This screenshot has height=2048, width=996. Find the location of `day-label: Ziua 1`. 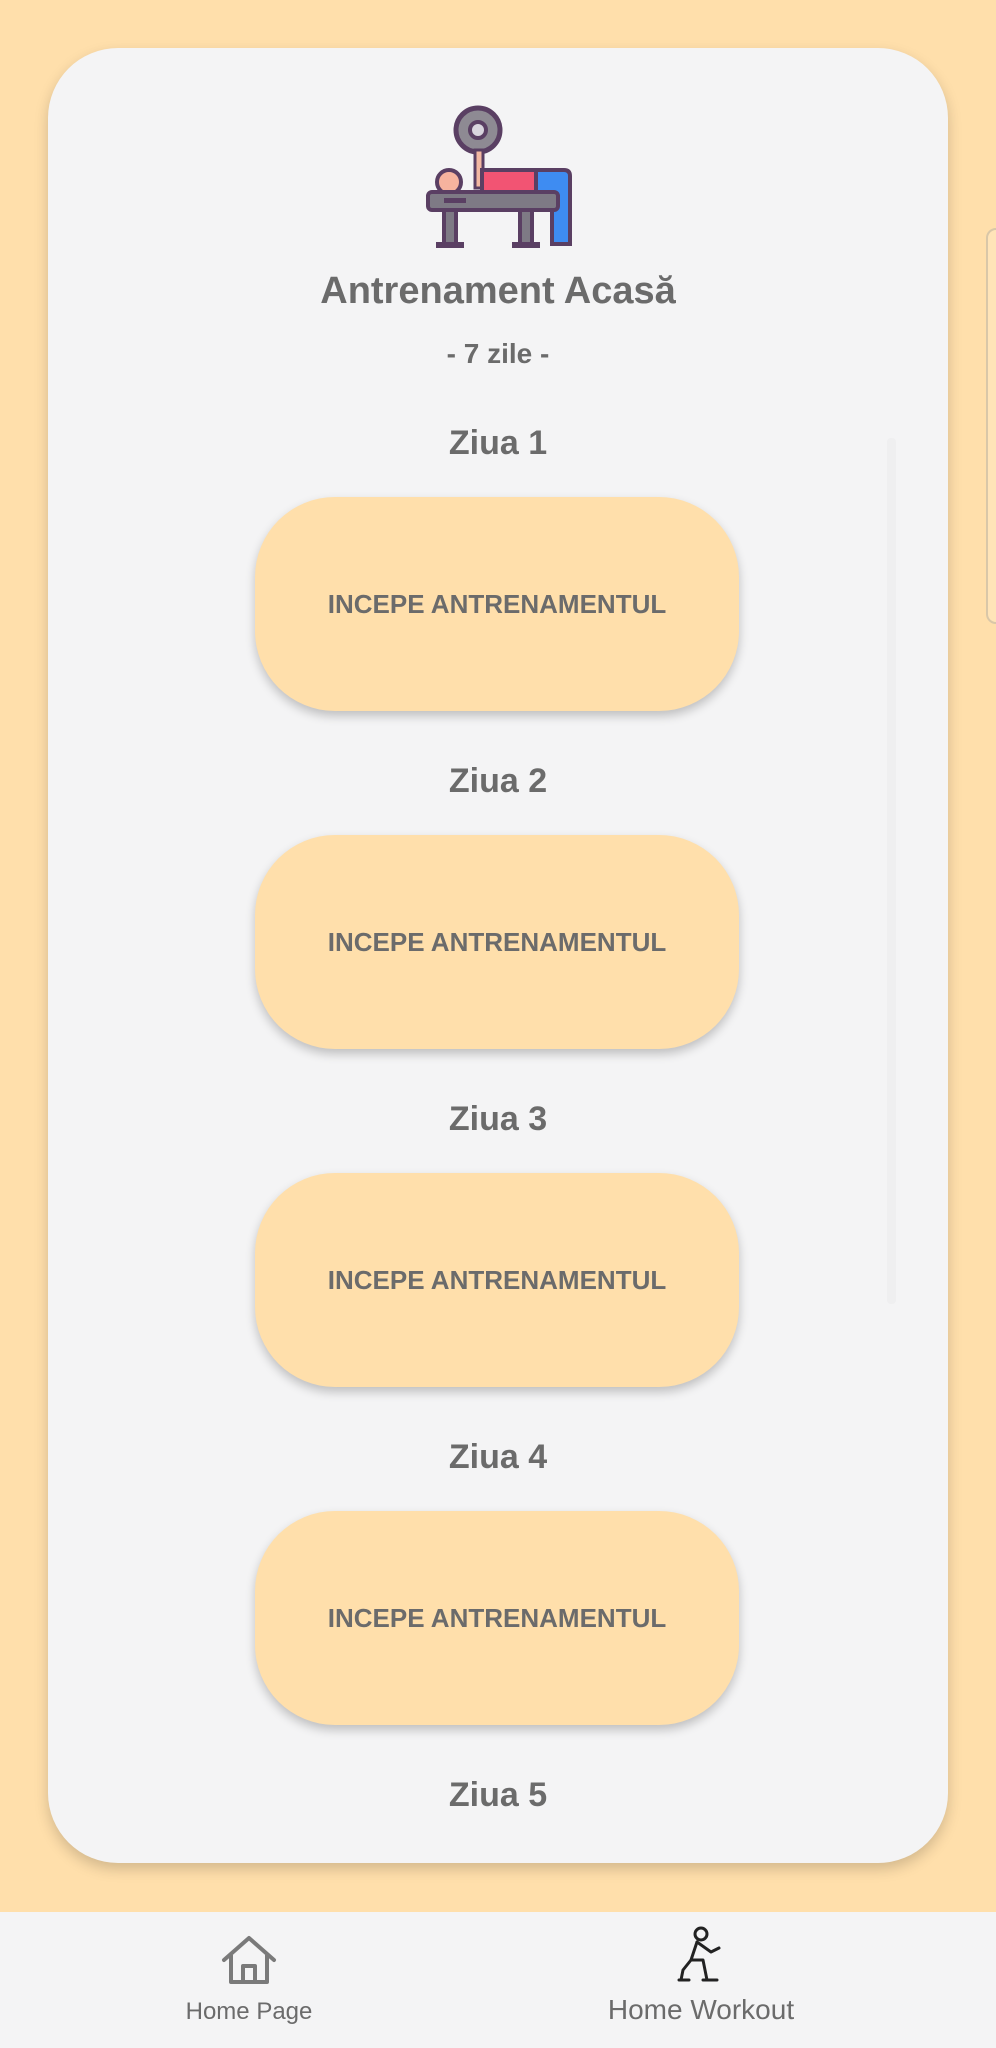

day-label: Ziua 1 is located at coordinates (498, 443).